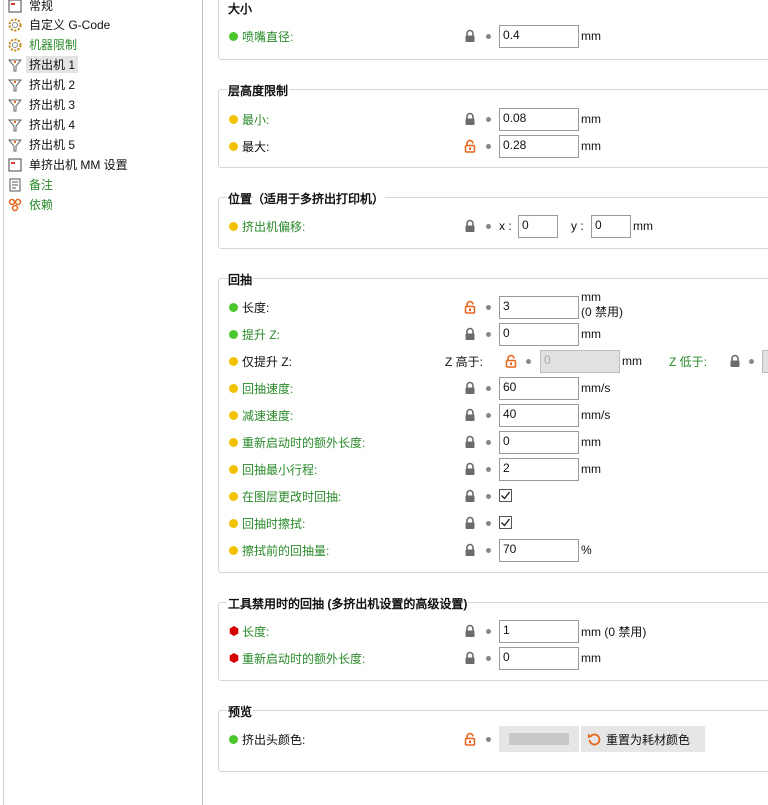 The height and width of the screenshot is (805, 768). Describe the element at coordinates (493, 631) in the screenshot. I see `toolchange-length-row: 长度: 1 mm (0 禁用)` at that location.